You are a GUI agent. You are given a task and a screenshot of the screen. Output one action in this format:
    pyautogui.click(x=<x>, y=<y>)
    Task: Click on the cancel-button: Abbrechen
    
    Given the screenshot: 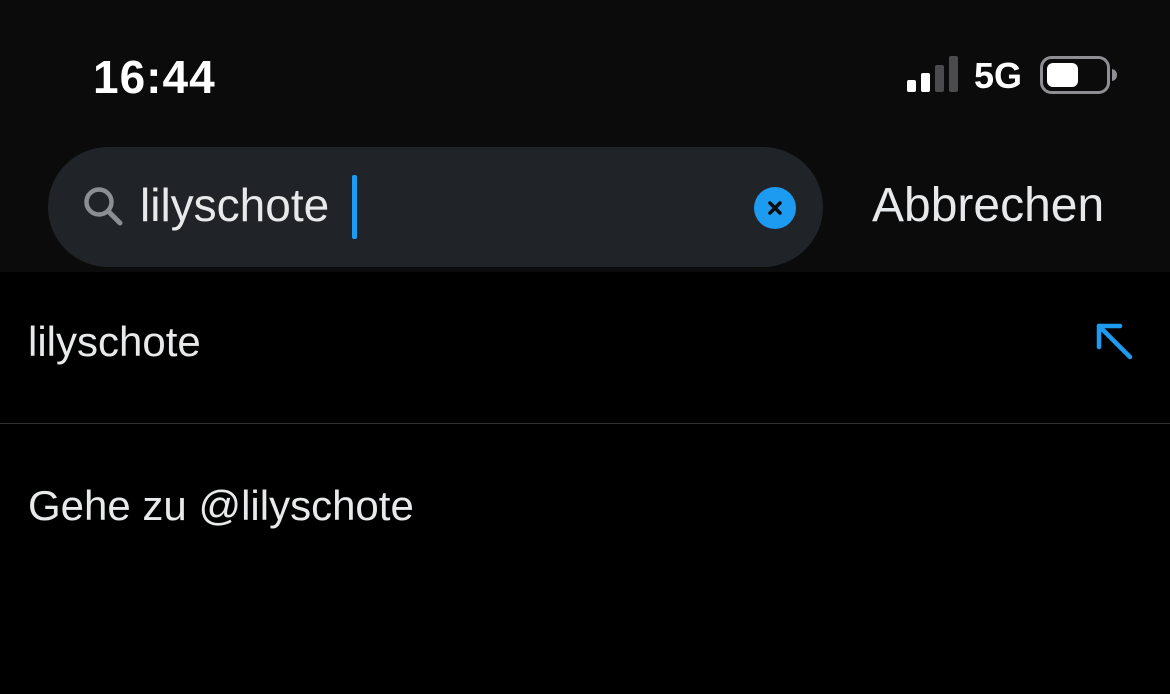 What is the action you would take?
    pyautogui.click(x=988, y=205)
    